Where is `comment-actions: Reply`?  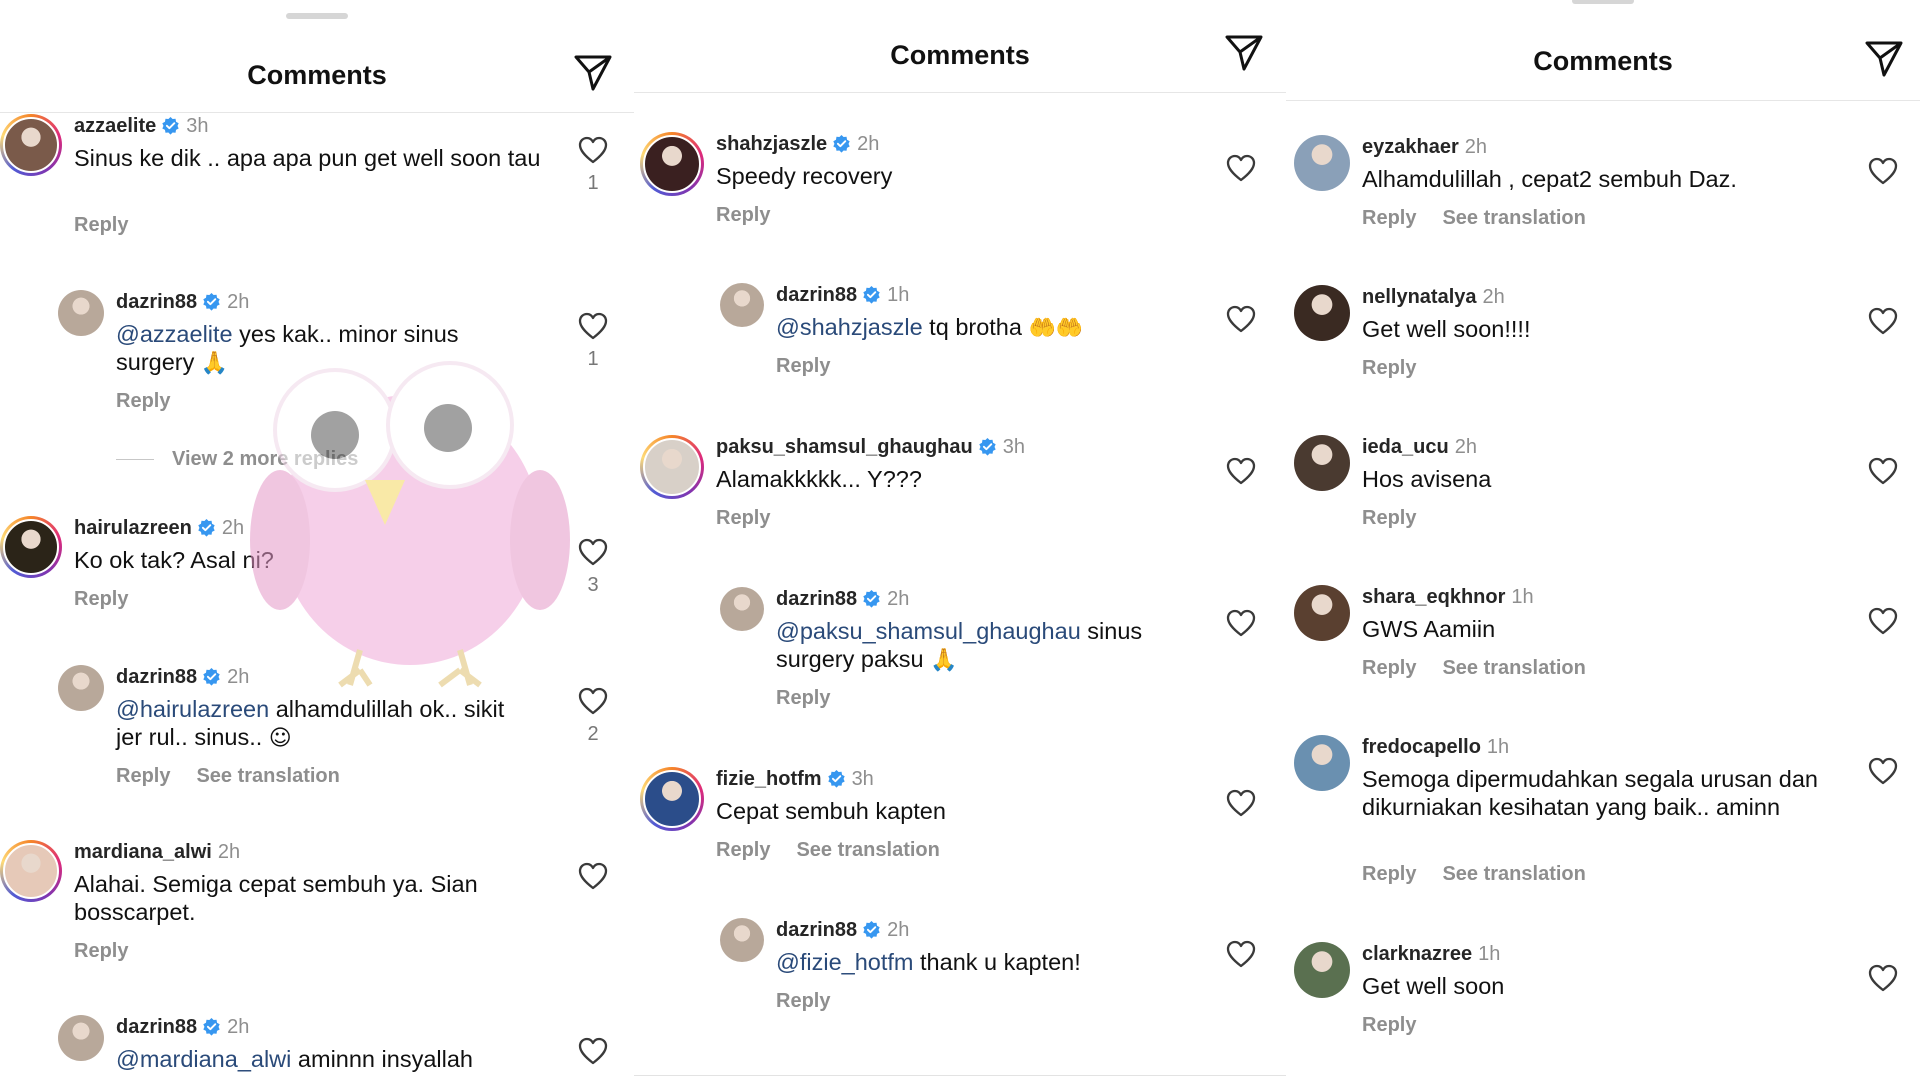
comment-actions: Reply is located at coordinates (114, 951).